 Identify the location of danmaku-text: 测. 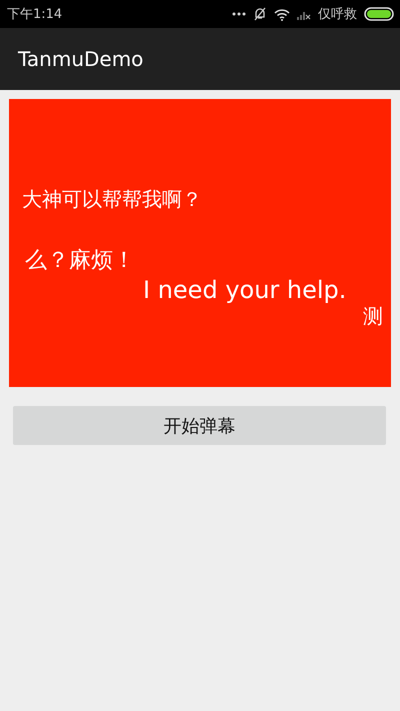
(373, 316).